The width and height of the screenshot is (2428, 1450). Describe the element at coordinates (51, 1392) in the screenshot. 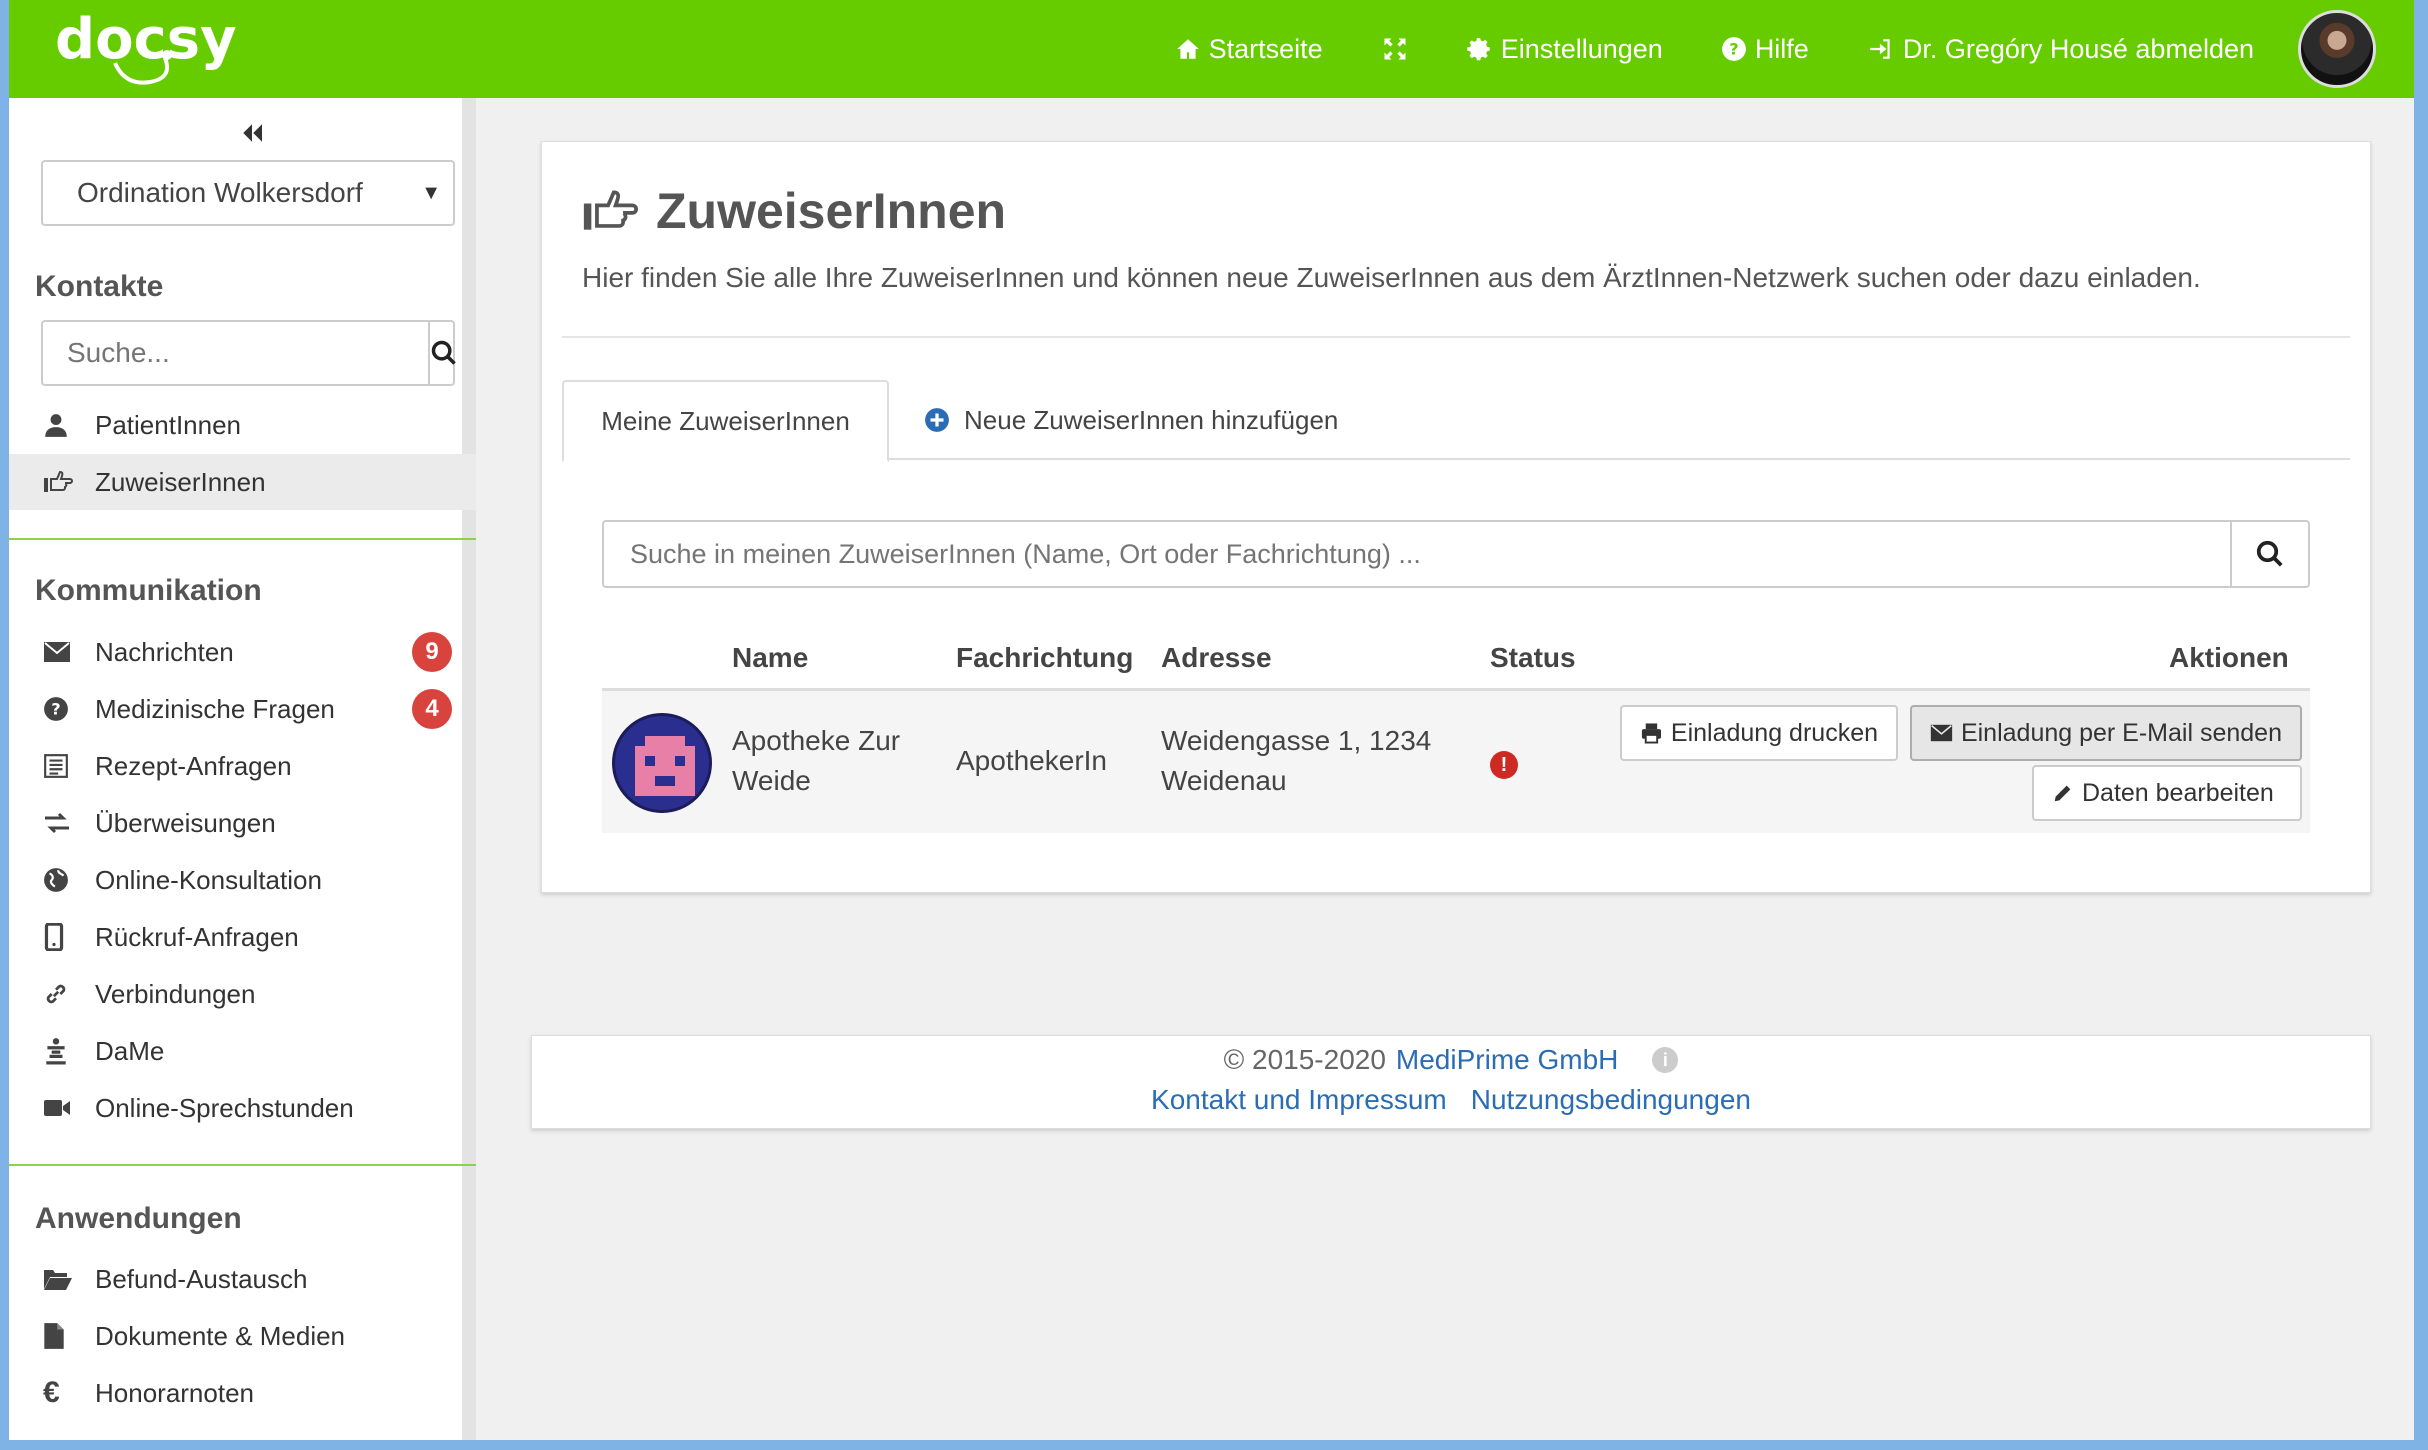

I see `euro-icon: €` at that location.